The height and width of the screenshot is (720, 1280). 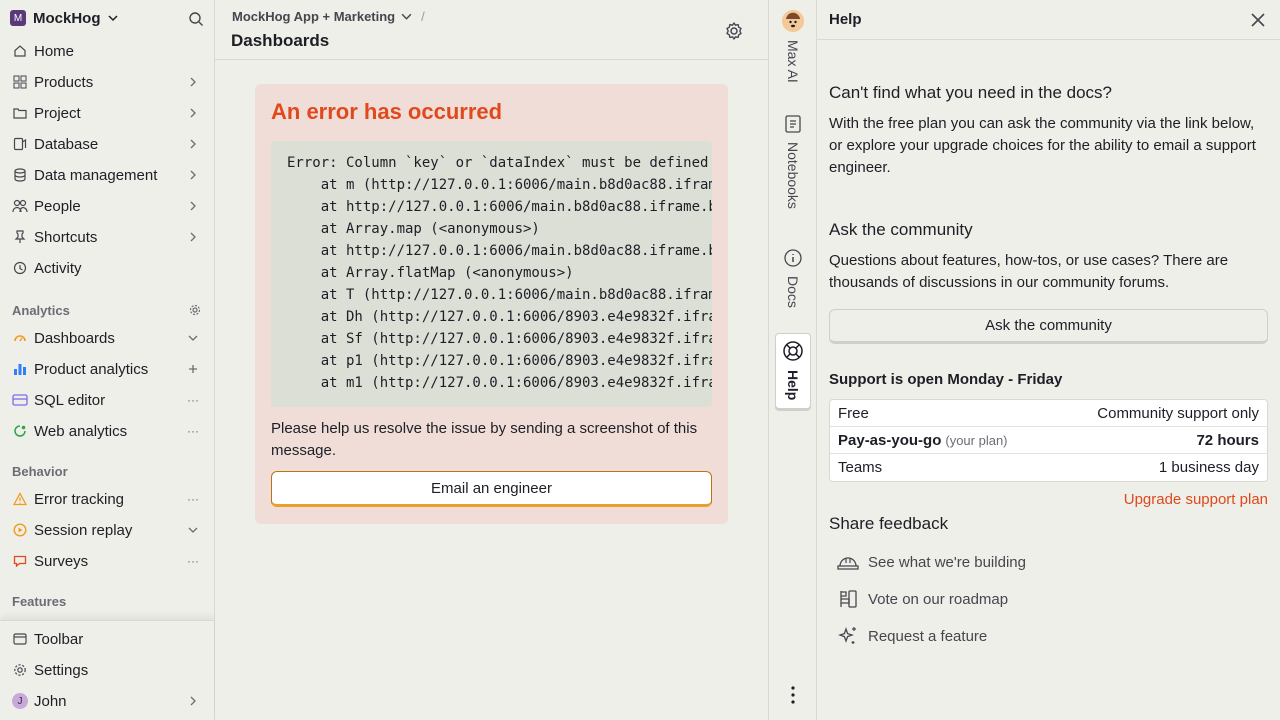 I want to click on org-name: MockHog, so click(x=67, y=18).